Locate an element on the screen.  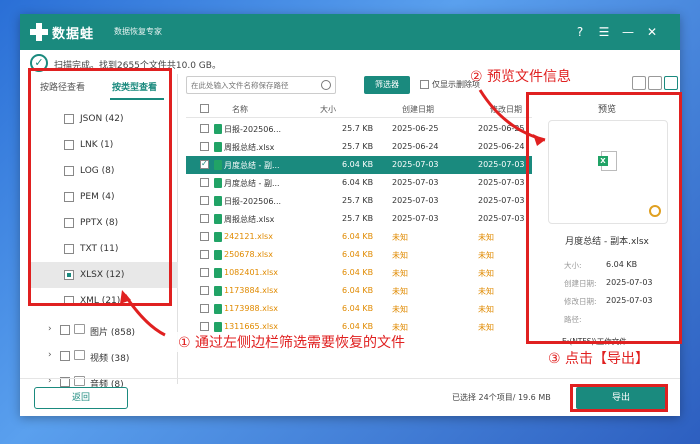
search-icon is located at coordinates (326, 85).